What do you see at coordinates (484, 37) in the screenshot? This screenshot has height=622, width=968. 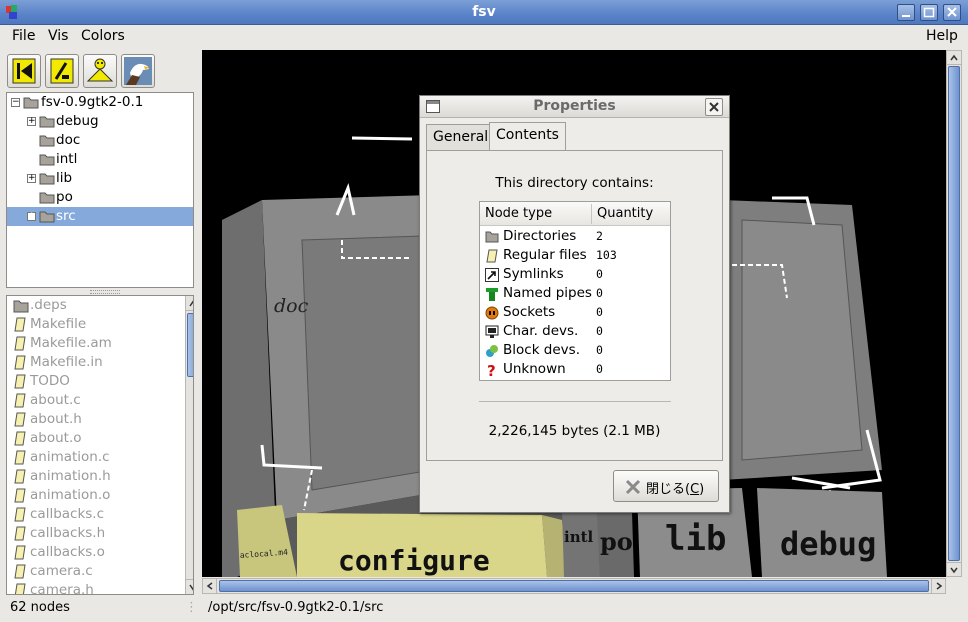 I see `menu-bar: File Vis Colors Help` at bounding box center [484, 37].